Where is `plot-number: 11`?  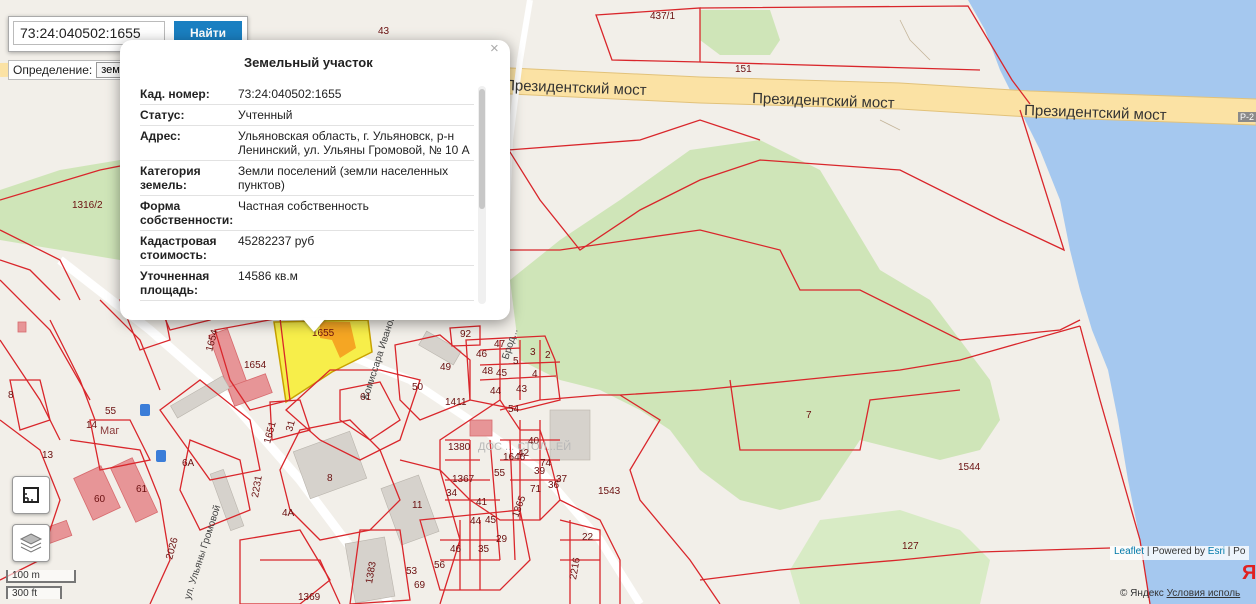
plot-number: 11 is located at coordinates (417, 505).